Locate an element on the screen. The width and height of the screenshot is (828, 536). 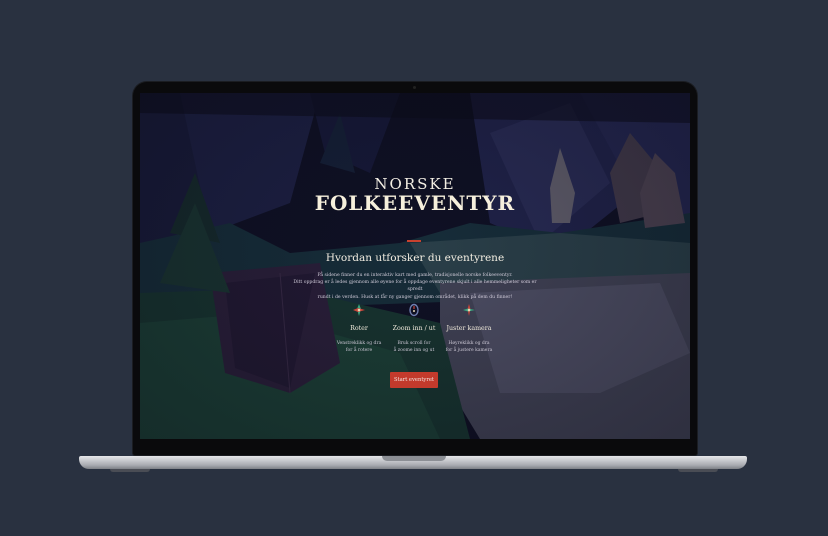
feature-title: Juster kamera is located at coordinates (469, 328).